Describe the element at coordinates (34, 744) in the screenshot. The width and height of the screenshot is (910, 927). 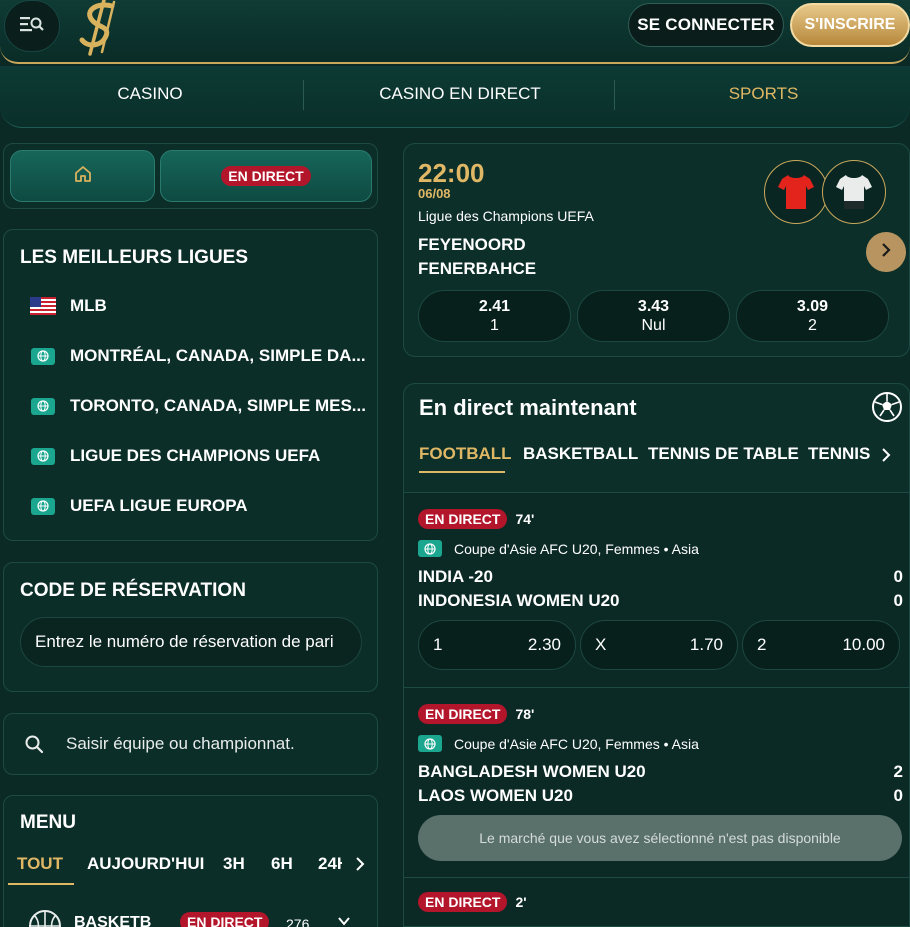
I see `search-icon` at that location.